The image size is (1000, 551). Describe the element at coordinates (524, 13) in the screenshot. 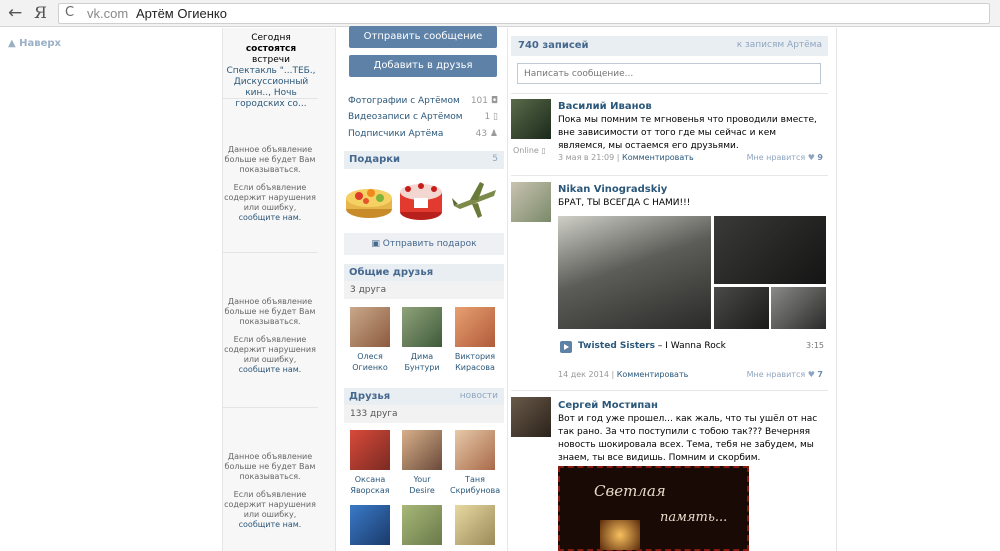

I see `address-bar: C vk.com Артём Огиенко` at that location.